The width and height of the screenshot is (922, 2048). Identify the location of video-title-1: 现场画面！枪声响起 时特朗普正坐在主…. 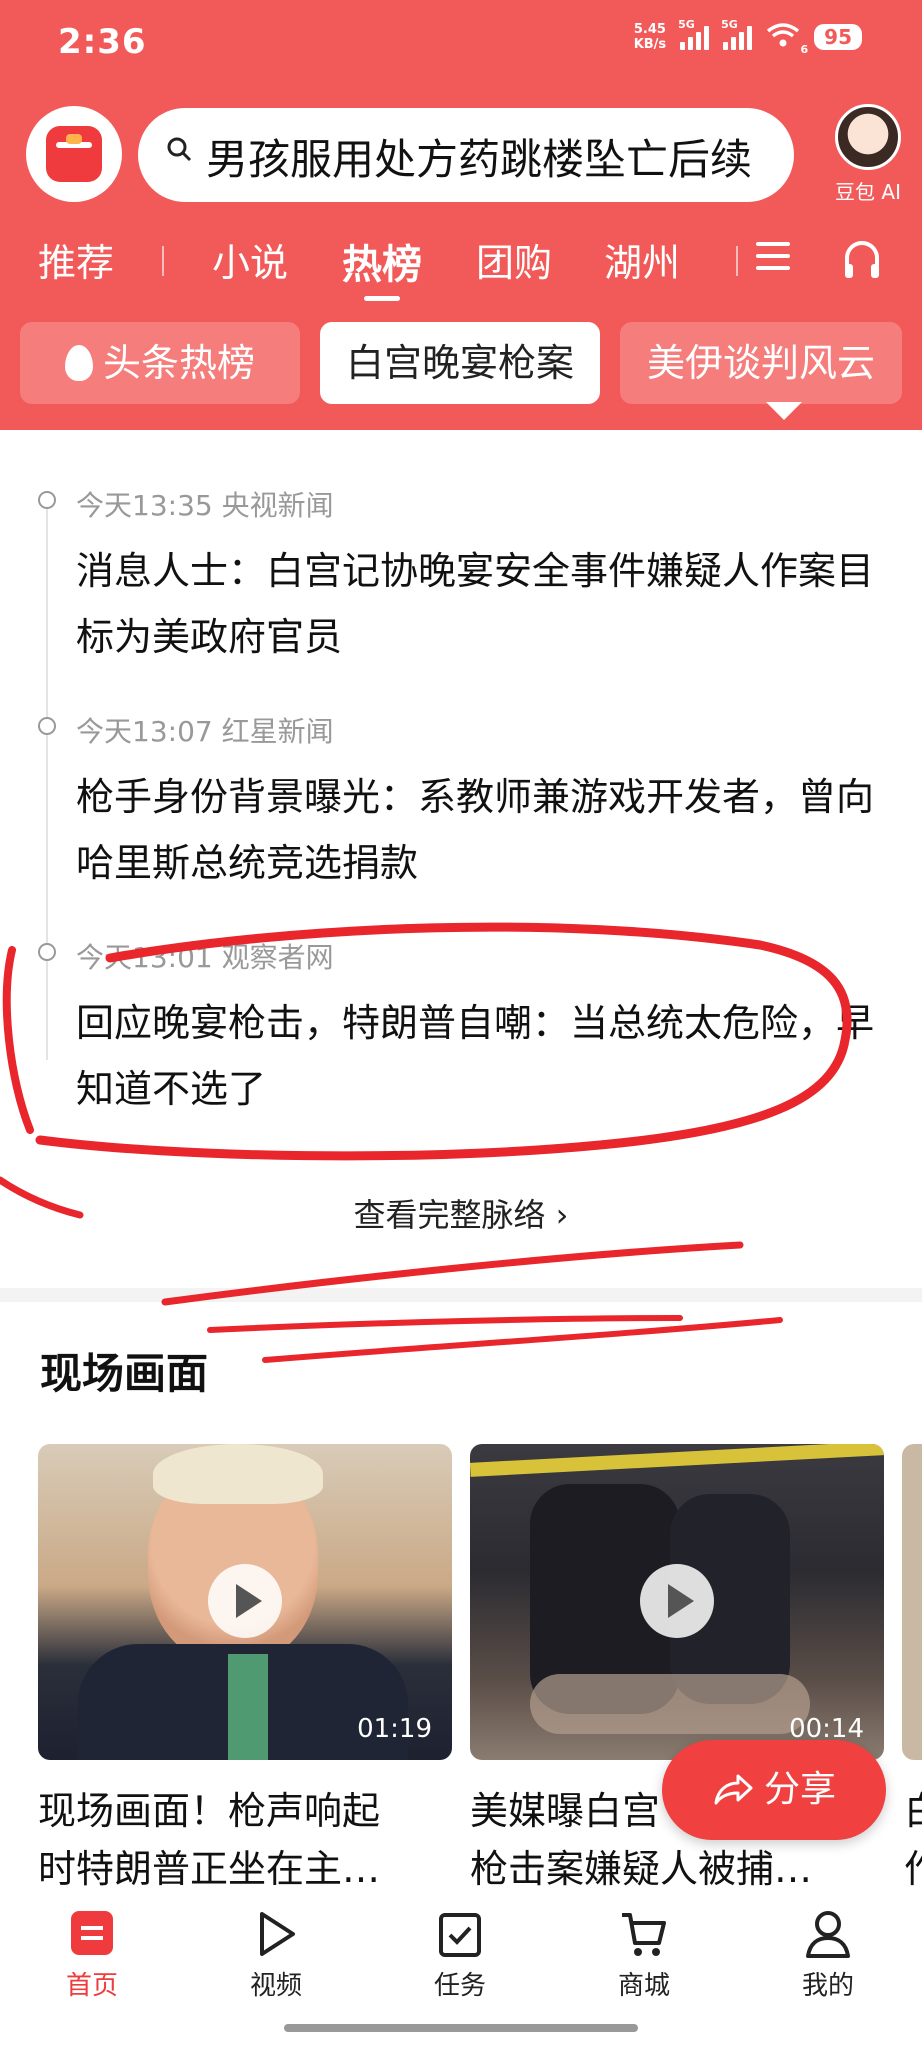
(245, 1840).